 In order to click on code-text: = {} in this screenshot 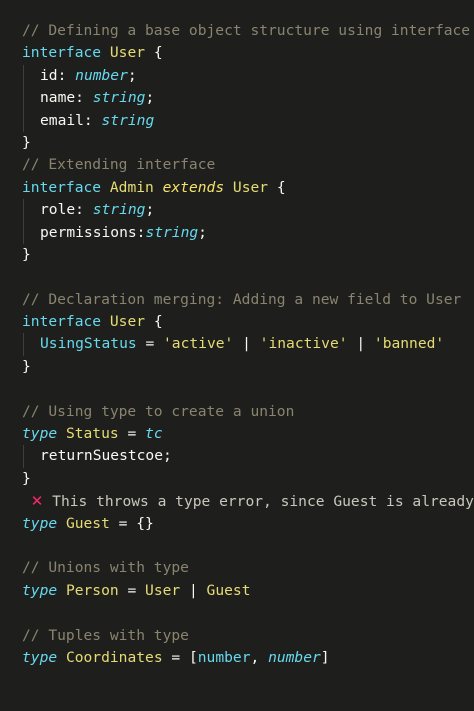, I will do `click(131, 523)`.